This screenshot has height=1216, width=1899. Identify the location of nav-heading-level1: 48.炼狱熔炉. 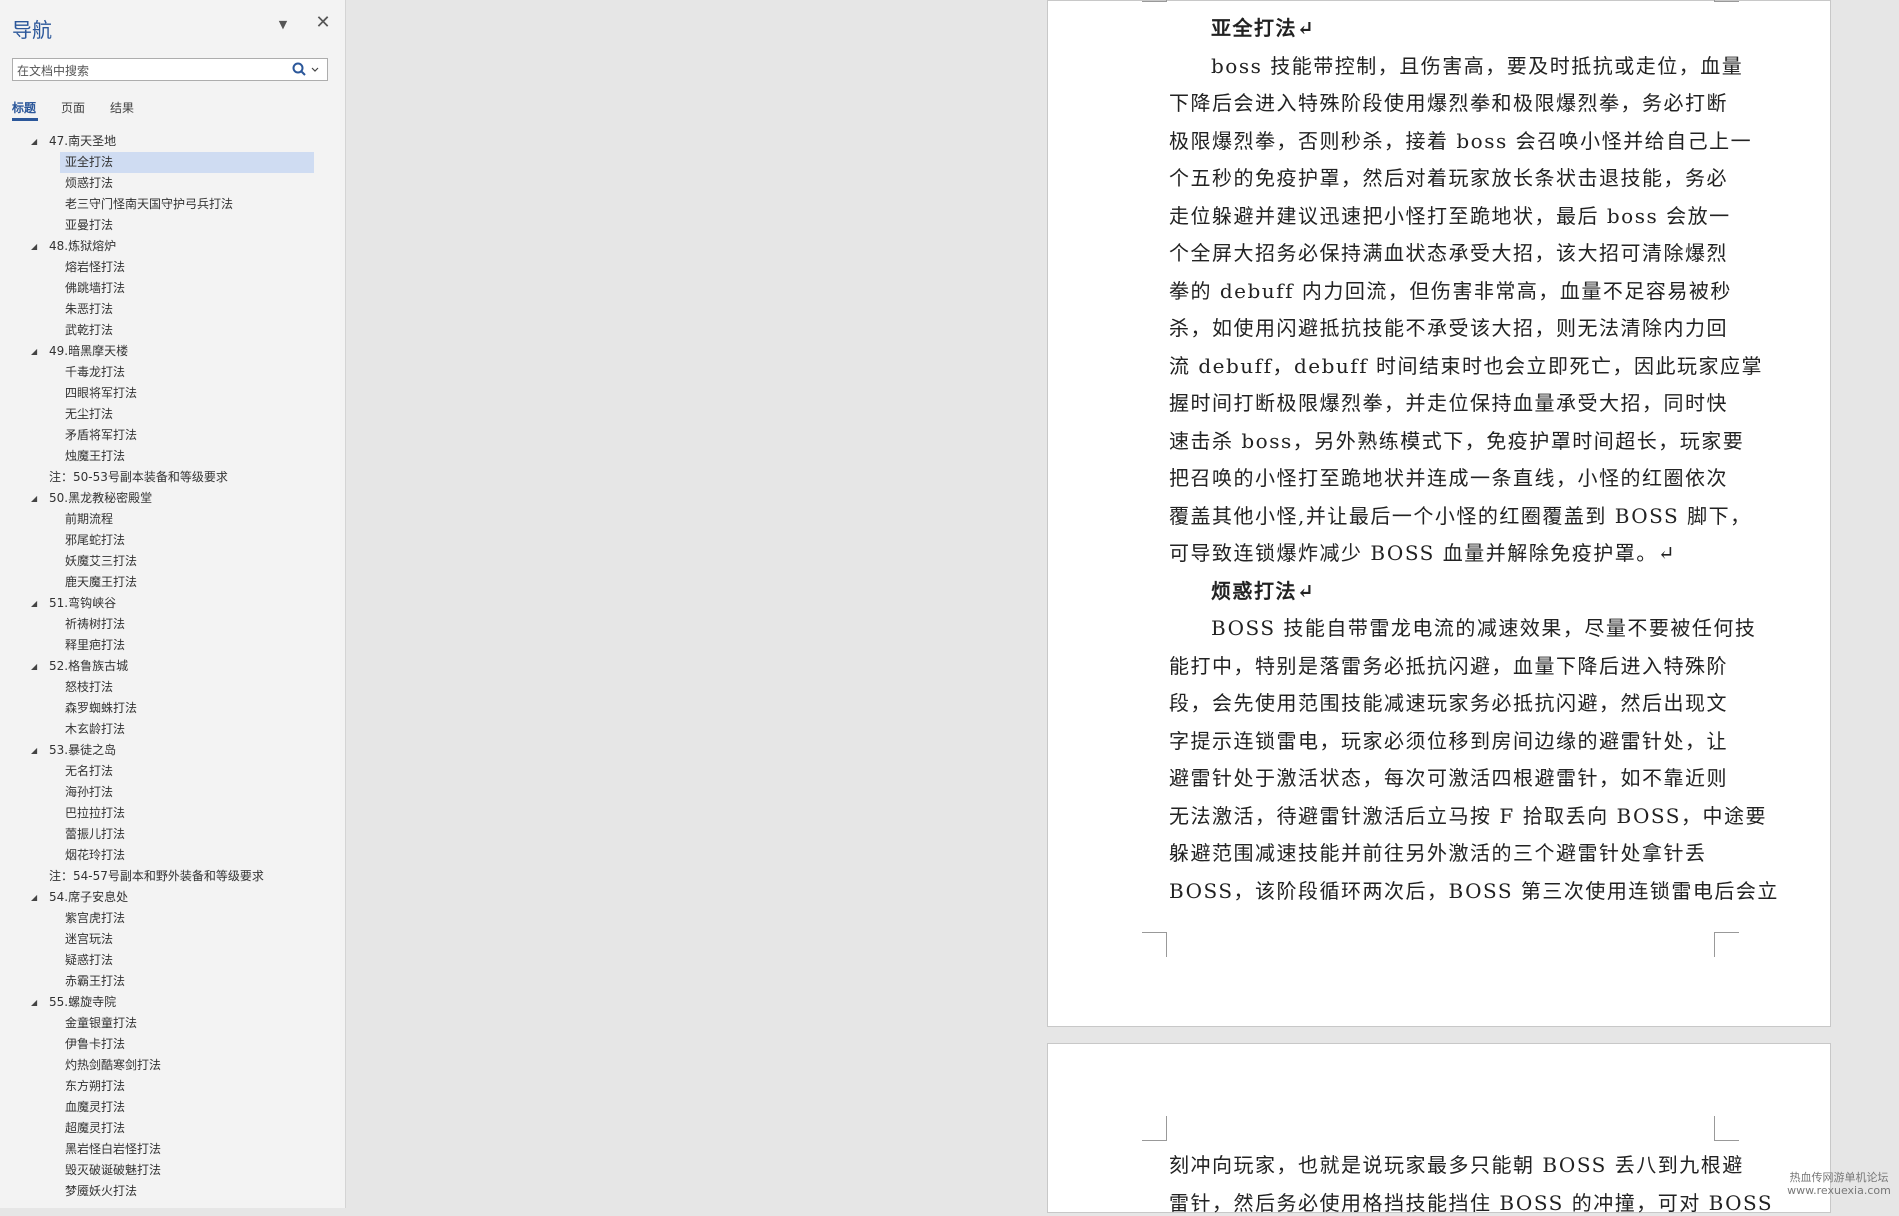
(82, 246).